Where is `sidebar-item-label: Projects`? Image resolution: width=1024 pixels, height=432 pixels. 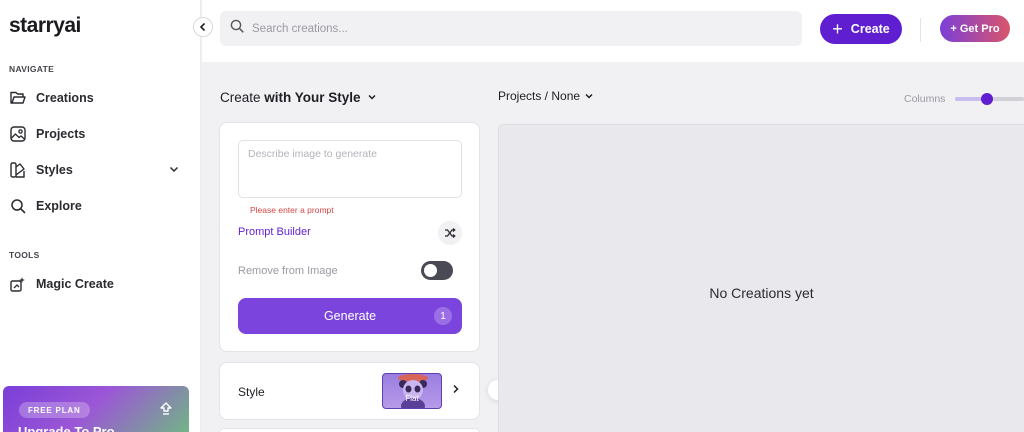 sidebar-item-label: Projects is located at coordinates (61, 134).